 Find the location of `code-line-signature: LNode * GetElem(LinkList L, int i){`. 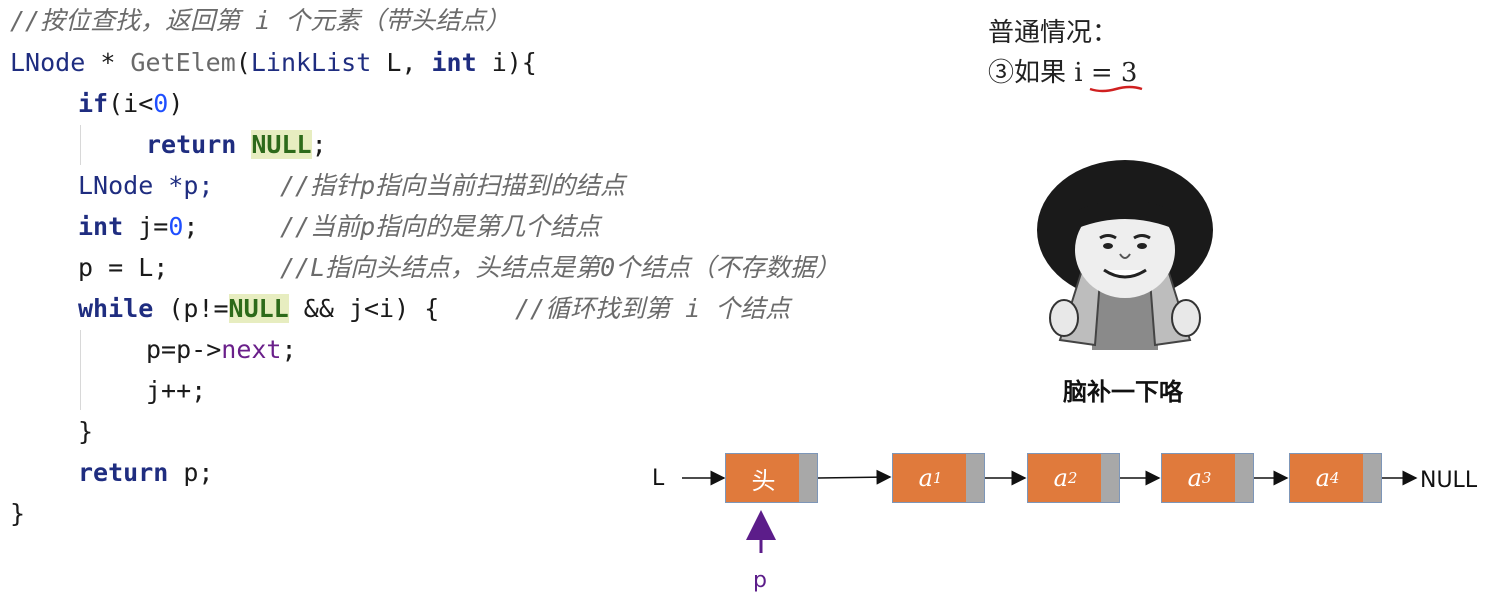

code-line-signature: LNode * GetElem(LinkList L, int i){ is located at coordinates (273, 62).